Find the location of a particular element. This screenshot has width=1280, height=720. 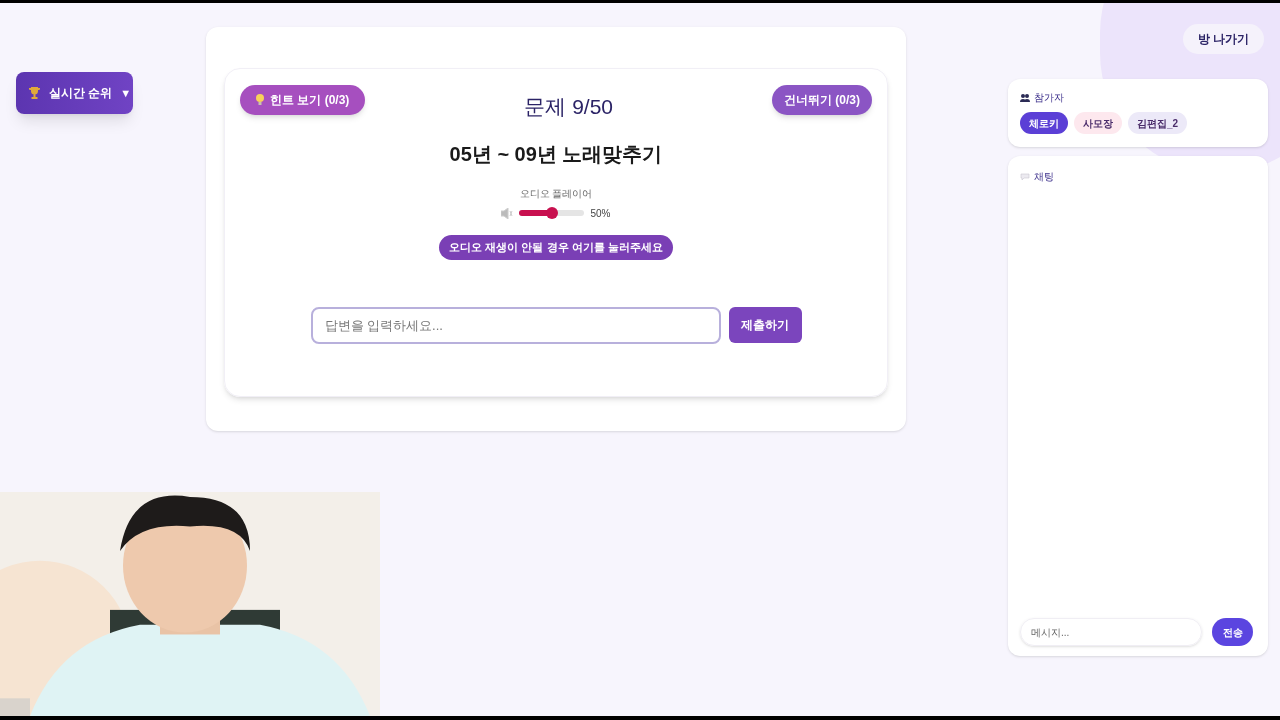

volume-slider is located at coordinates (552, 213).